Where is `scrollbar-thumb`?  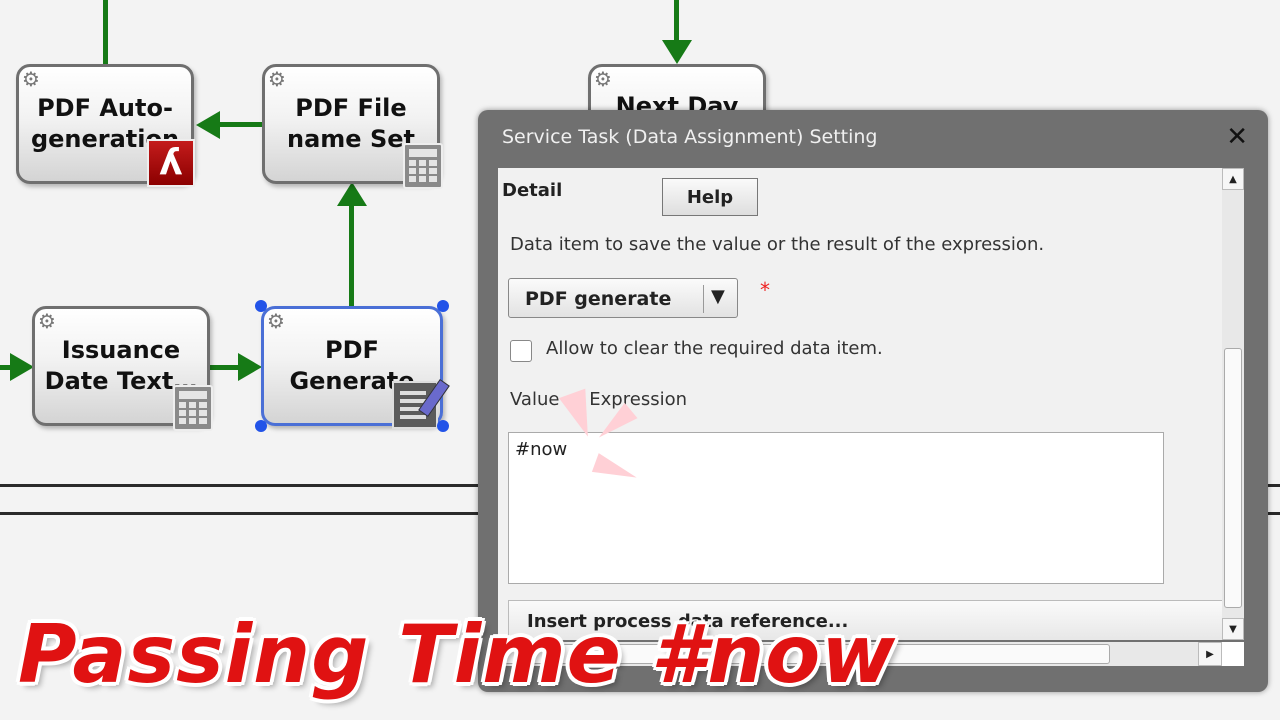 scrollbar-thumb is located at coordinates (1233, 478).